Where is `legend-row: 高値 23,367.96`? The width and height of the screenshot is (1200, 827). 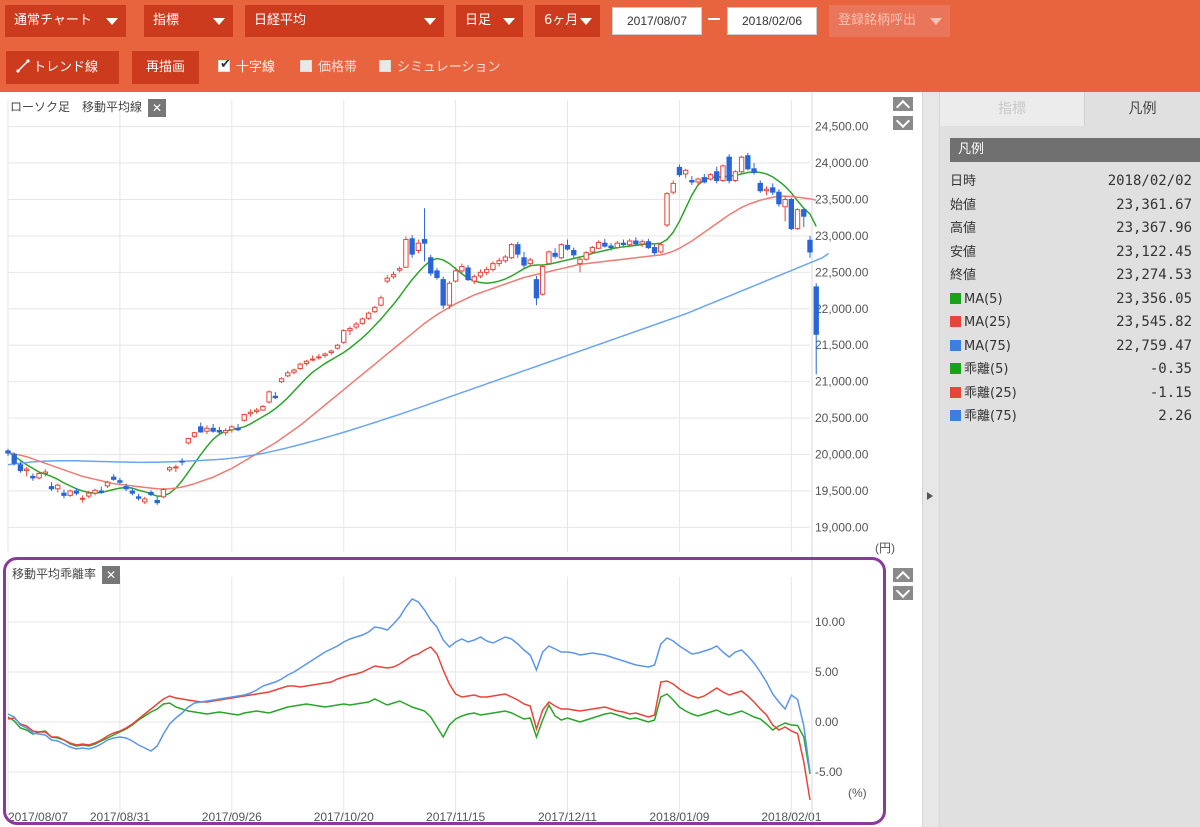 legend-row: 高値 23,367.96 is located at coordinates (1071, 229).